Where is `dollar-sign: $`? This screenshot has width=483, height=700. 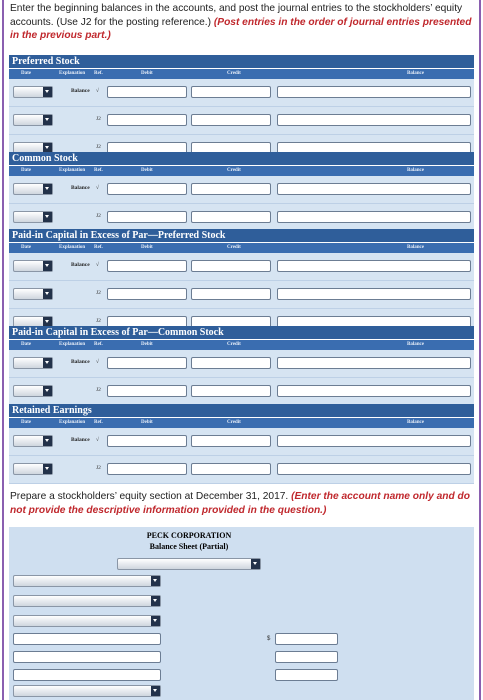
dollar-sign: $ is located at coordinates (269, 639).